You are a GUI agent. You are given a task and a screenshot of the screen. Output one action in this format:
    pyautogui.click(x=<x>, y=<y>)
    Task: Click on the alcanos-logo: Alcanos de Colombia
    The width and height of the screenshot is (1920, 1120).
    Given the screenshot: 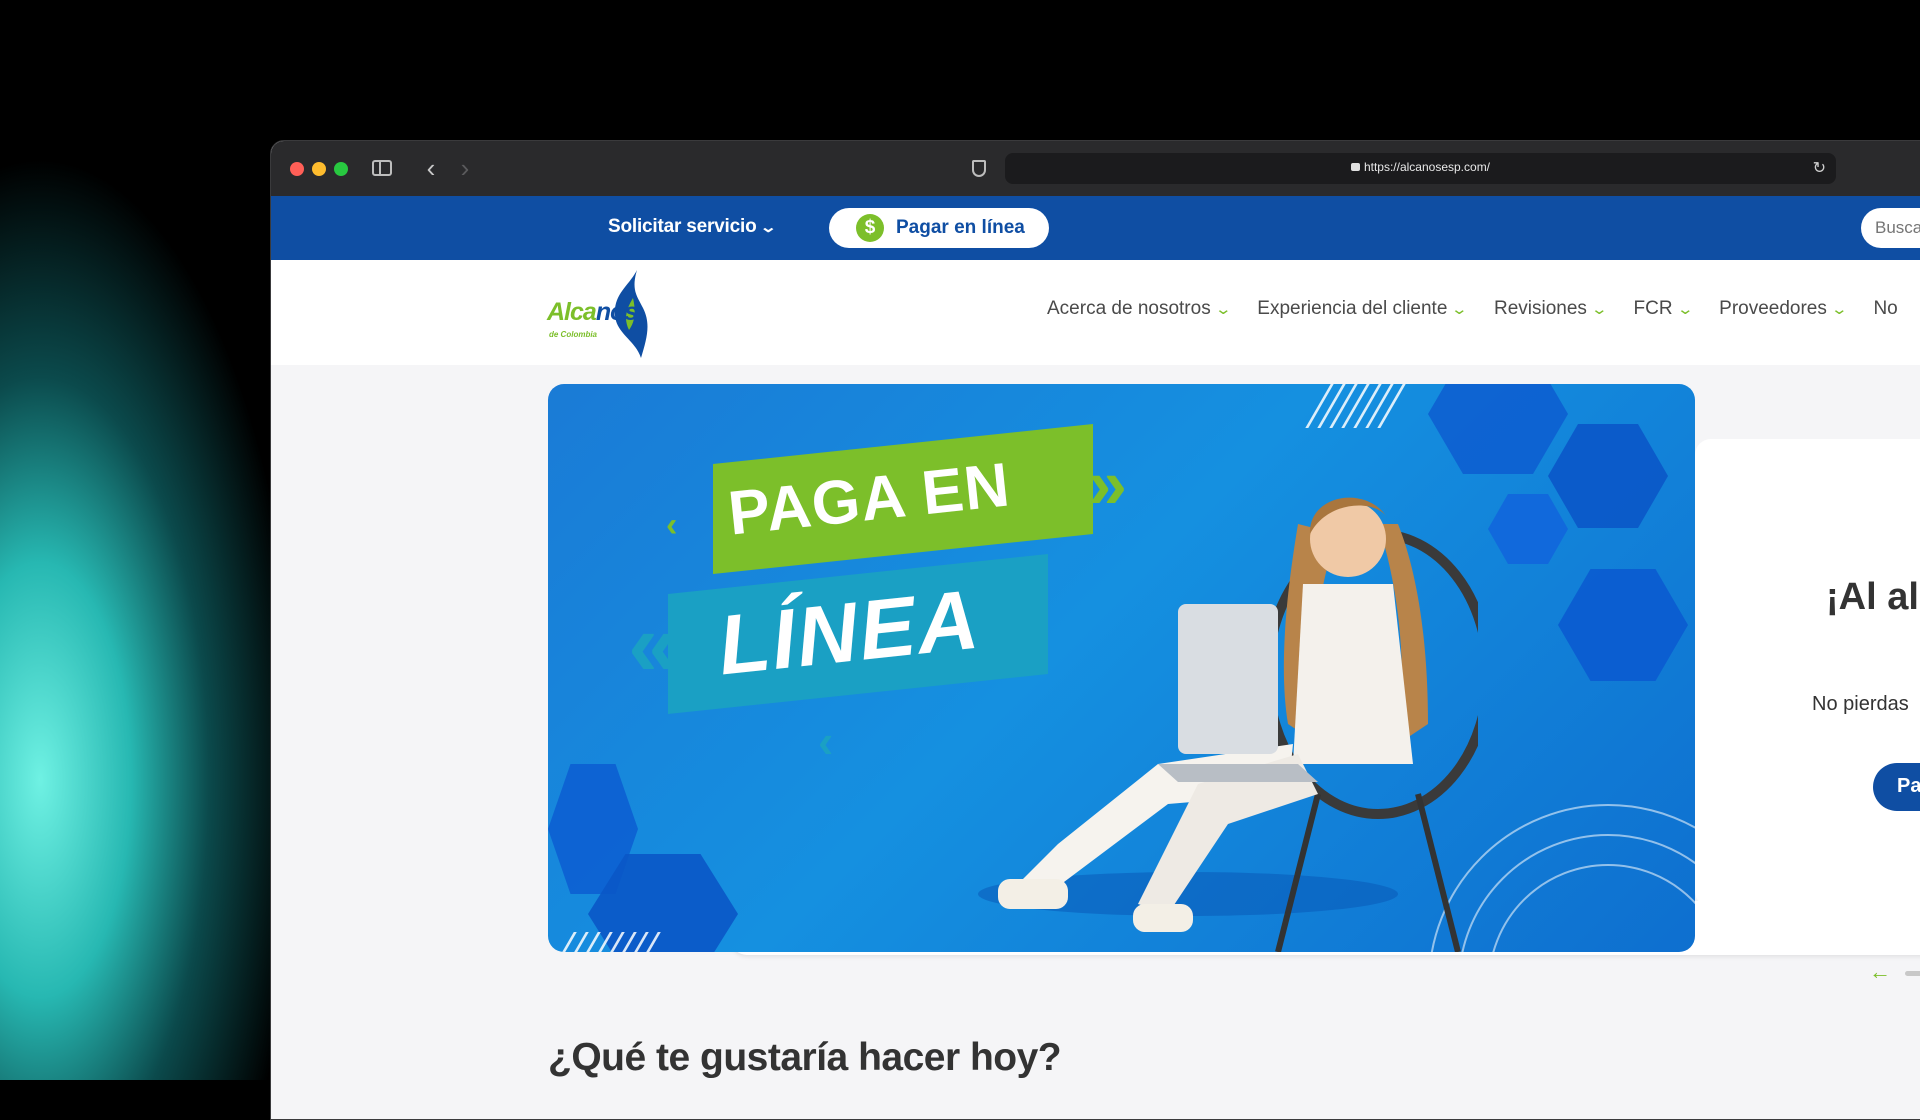 What is the action you would take?
    pyautogui.click(x=602, y=315)
    